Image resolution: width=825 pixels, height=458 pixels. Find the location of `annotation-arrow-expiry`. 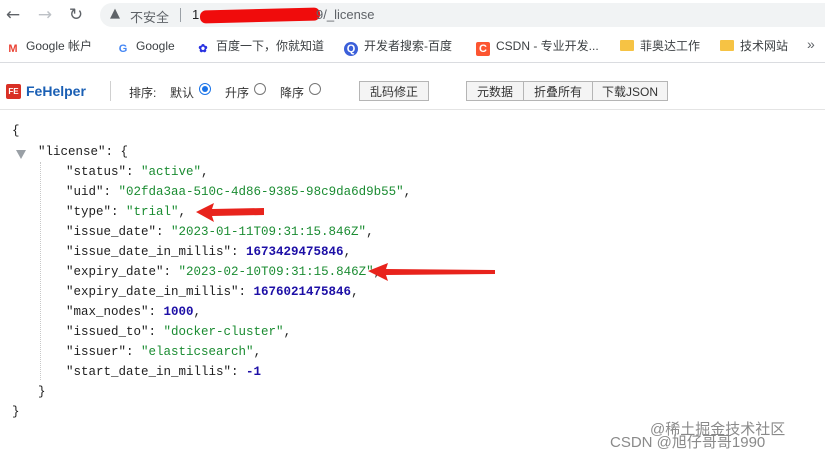

annotation-arrow-expiry is located at coordinates (431, 272).